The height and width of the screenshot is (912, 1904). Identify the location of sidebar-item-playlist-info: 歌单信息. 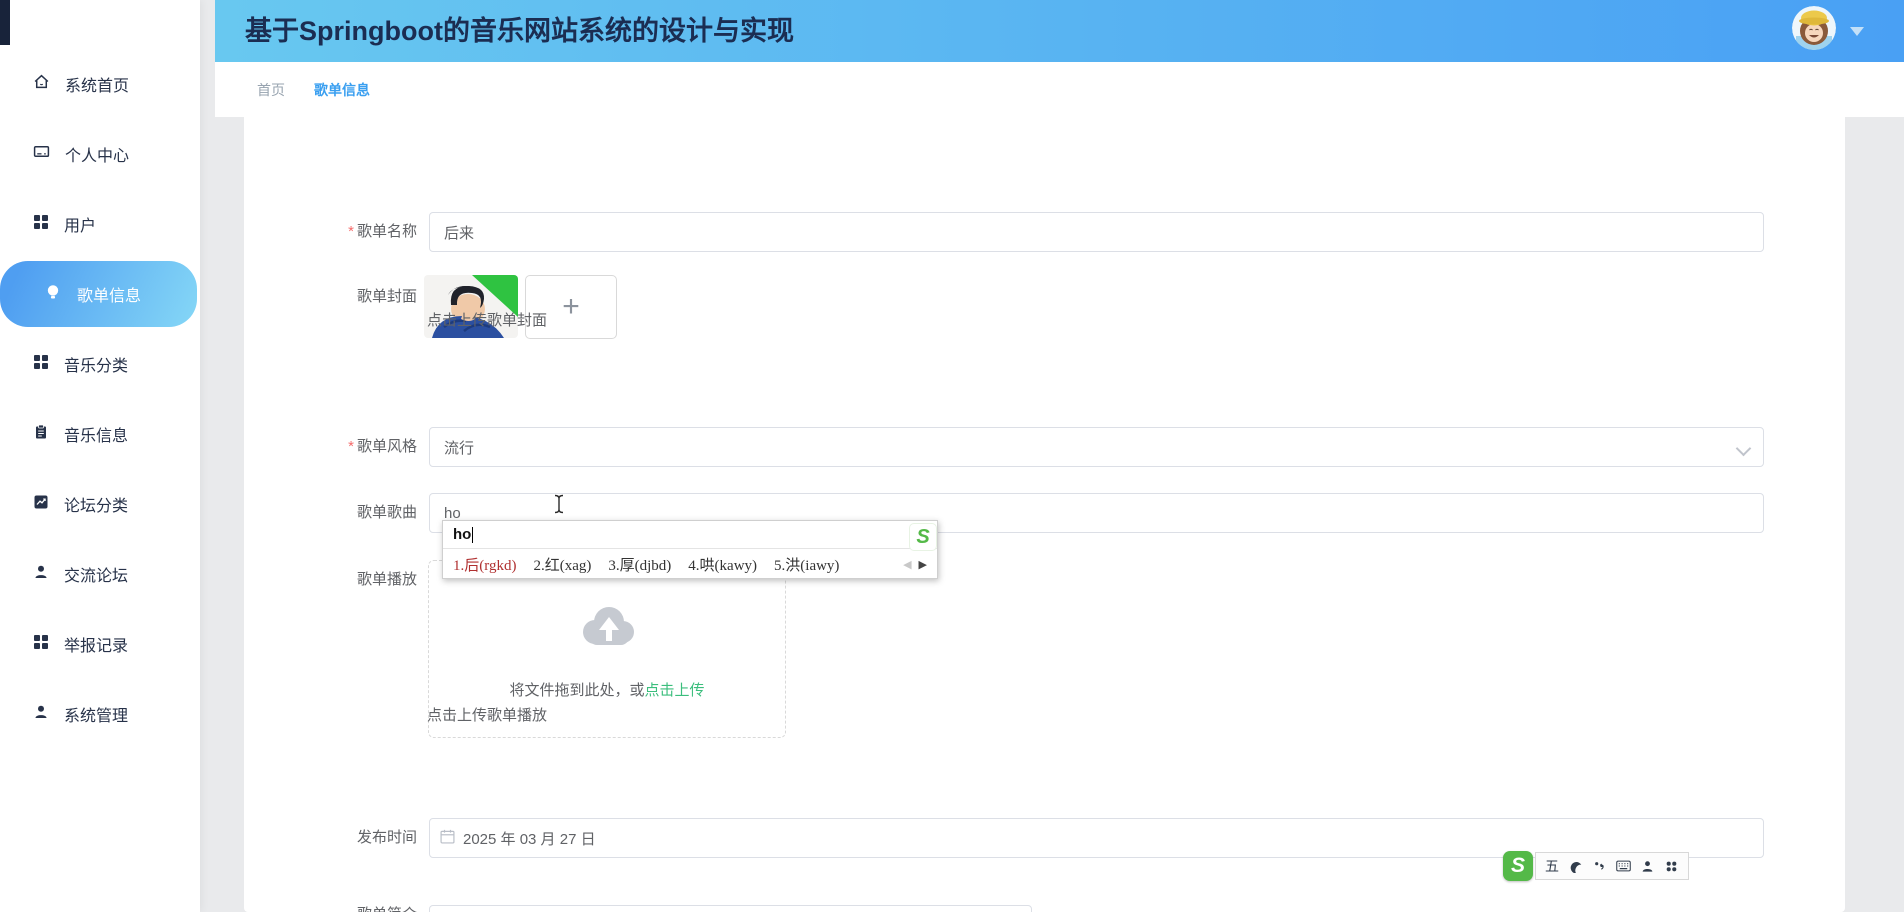
(98, 294).